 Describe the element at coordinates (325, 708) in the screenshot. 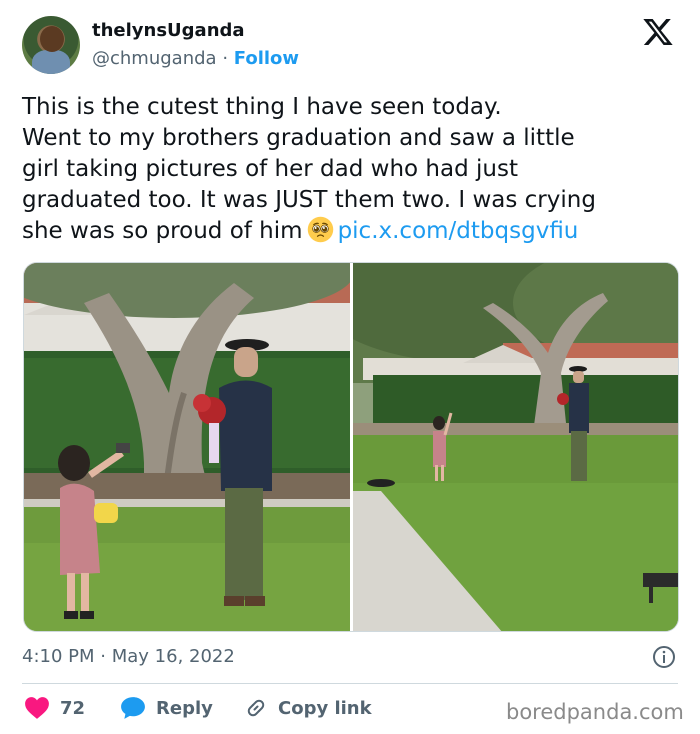

I see `copy-link-label: Copy link` at that location.